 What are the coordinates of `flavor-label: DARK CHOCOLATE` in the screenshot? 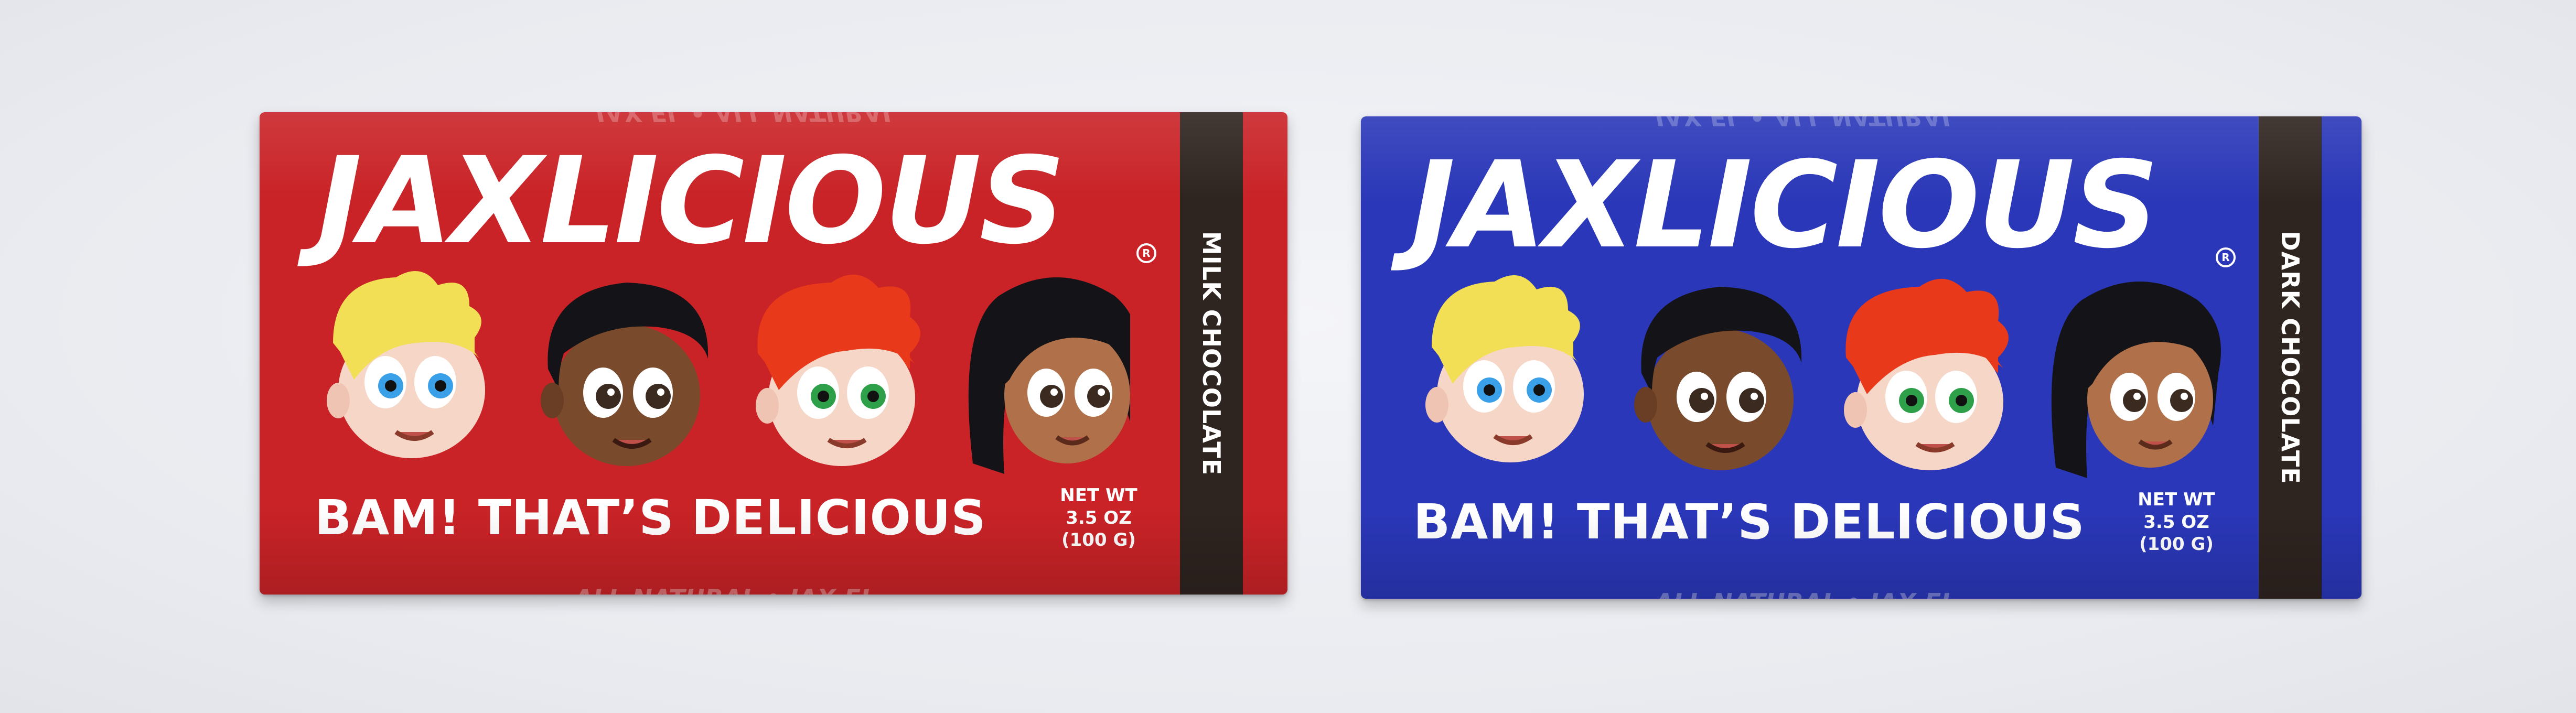 It's located at (2290, 357).